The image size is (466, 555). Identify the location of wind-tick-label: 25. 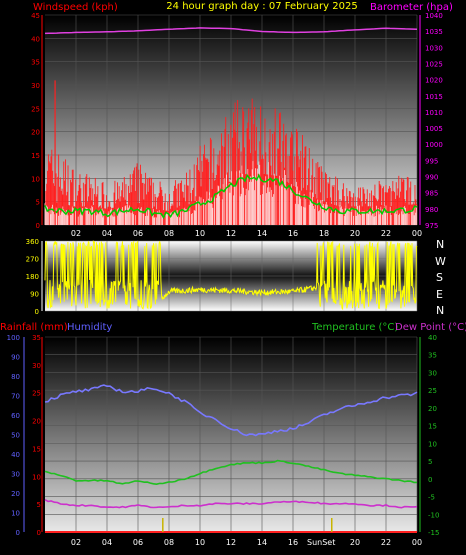
(35, 109).